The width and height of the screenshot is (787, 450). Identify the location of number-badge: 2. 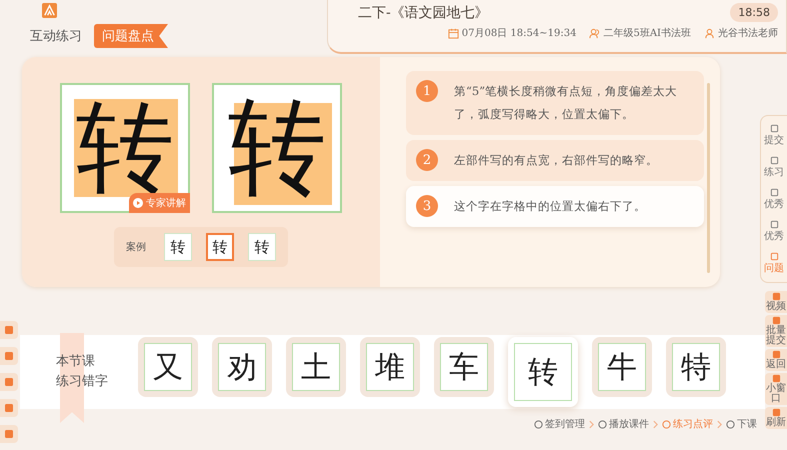
(427, 160).